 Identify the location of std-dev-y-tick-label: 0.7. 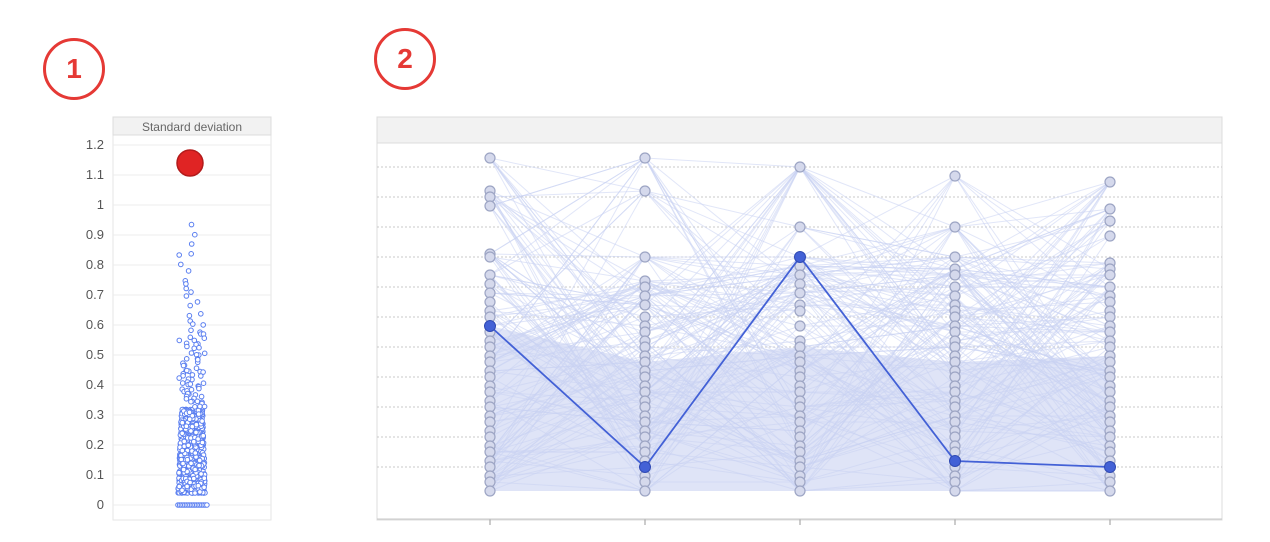
(95, 294).